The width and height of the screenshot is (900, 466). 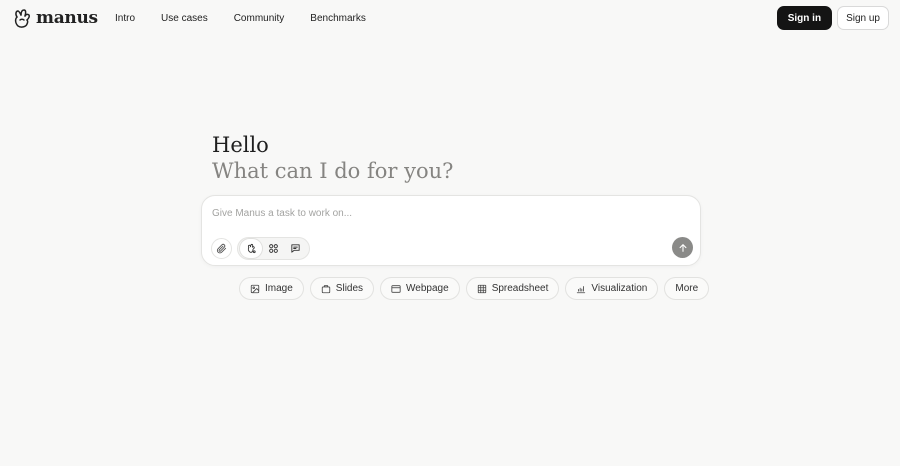 I want to click on nav-use-cases: Use cases, so click(x=184, y=18).